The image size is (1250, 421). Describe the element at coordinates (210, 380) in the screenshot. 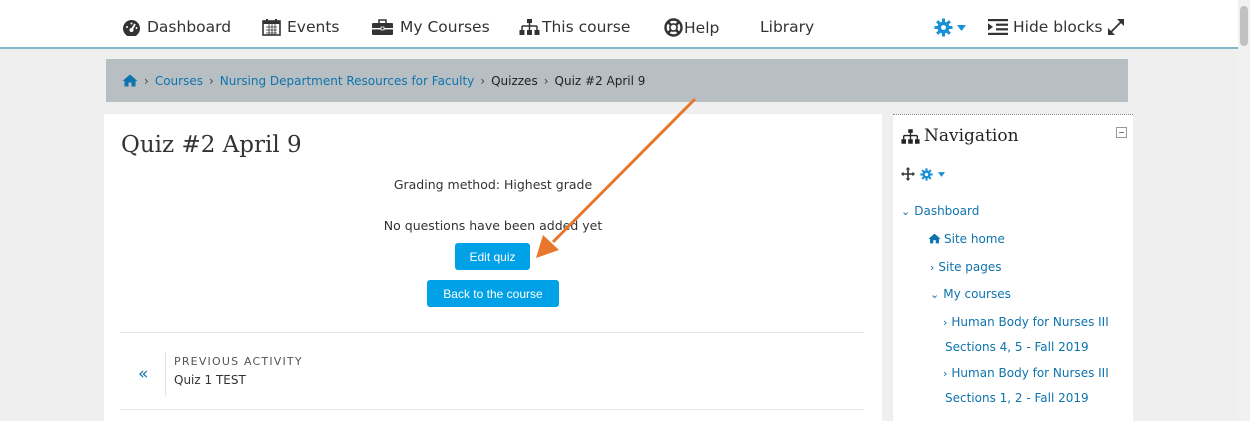

I see `previous-activity-link: Quiz 1 TEST` at that location.